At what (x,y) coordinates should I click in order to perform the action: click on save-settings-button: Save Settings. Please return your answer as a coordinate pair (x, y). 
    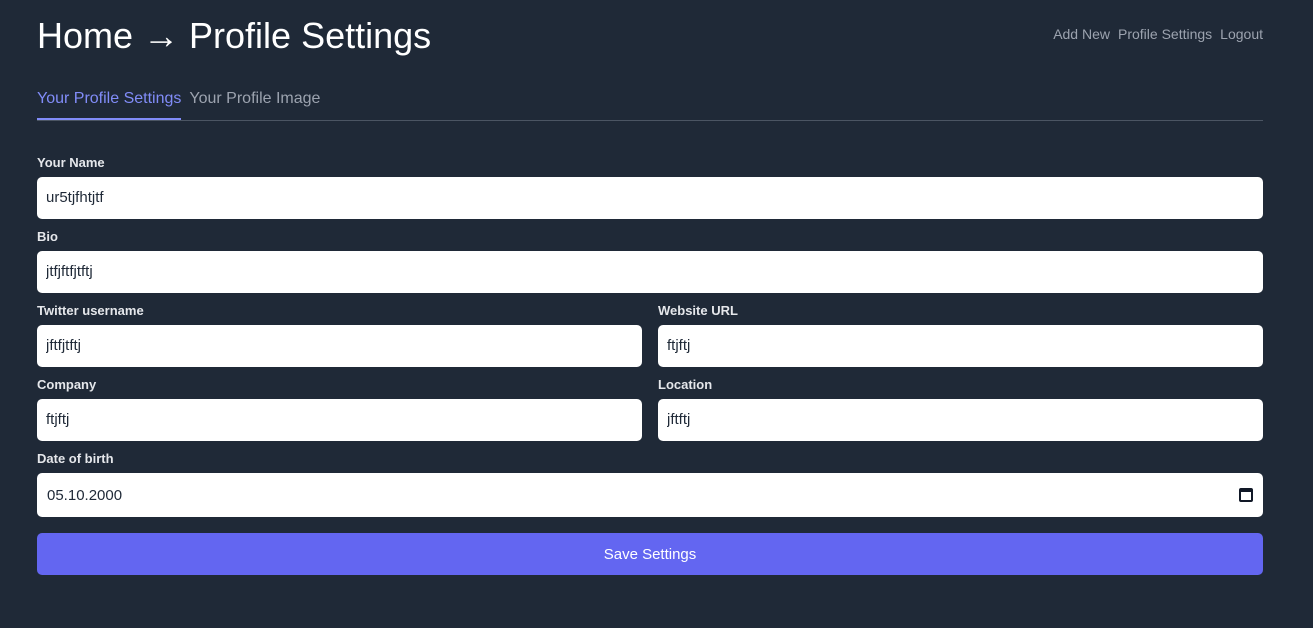
    Looking at the image, I should click on (650, 554).